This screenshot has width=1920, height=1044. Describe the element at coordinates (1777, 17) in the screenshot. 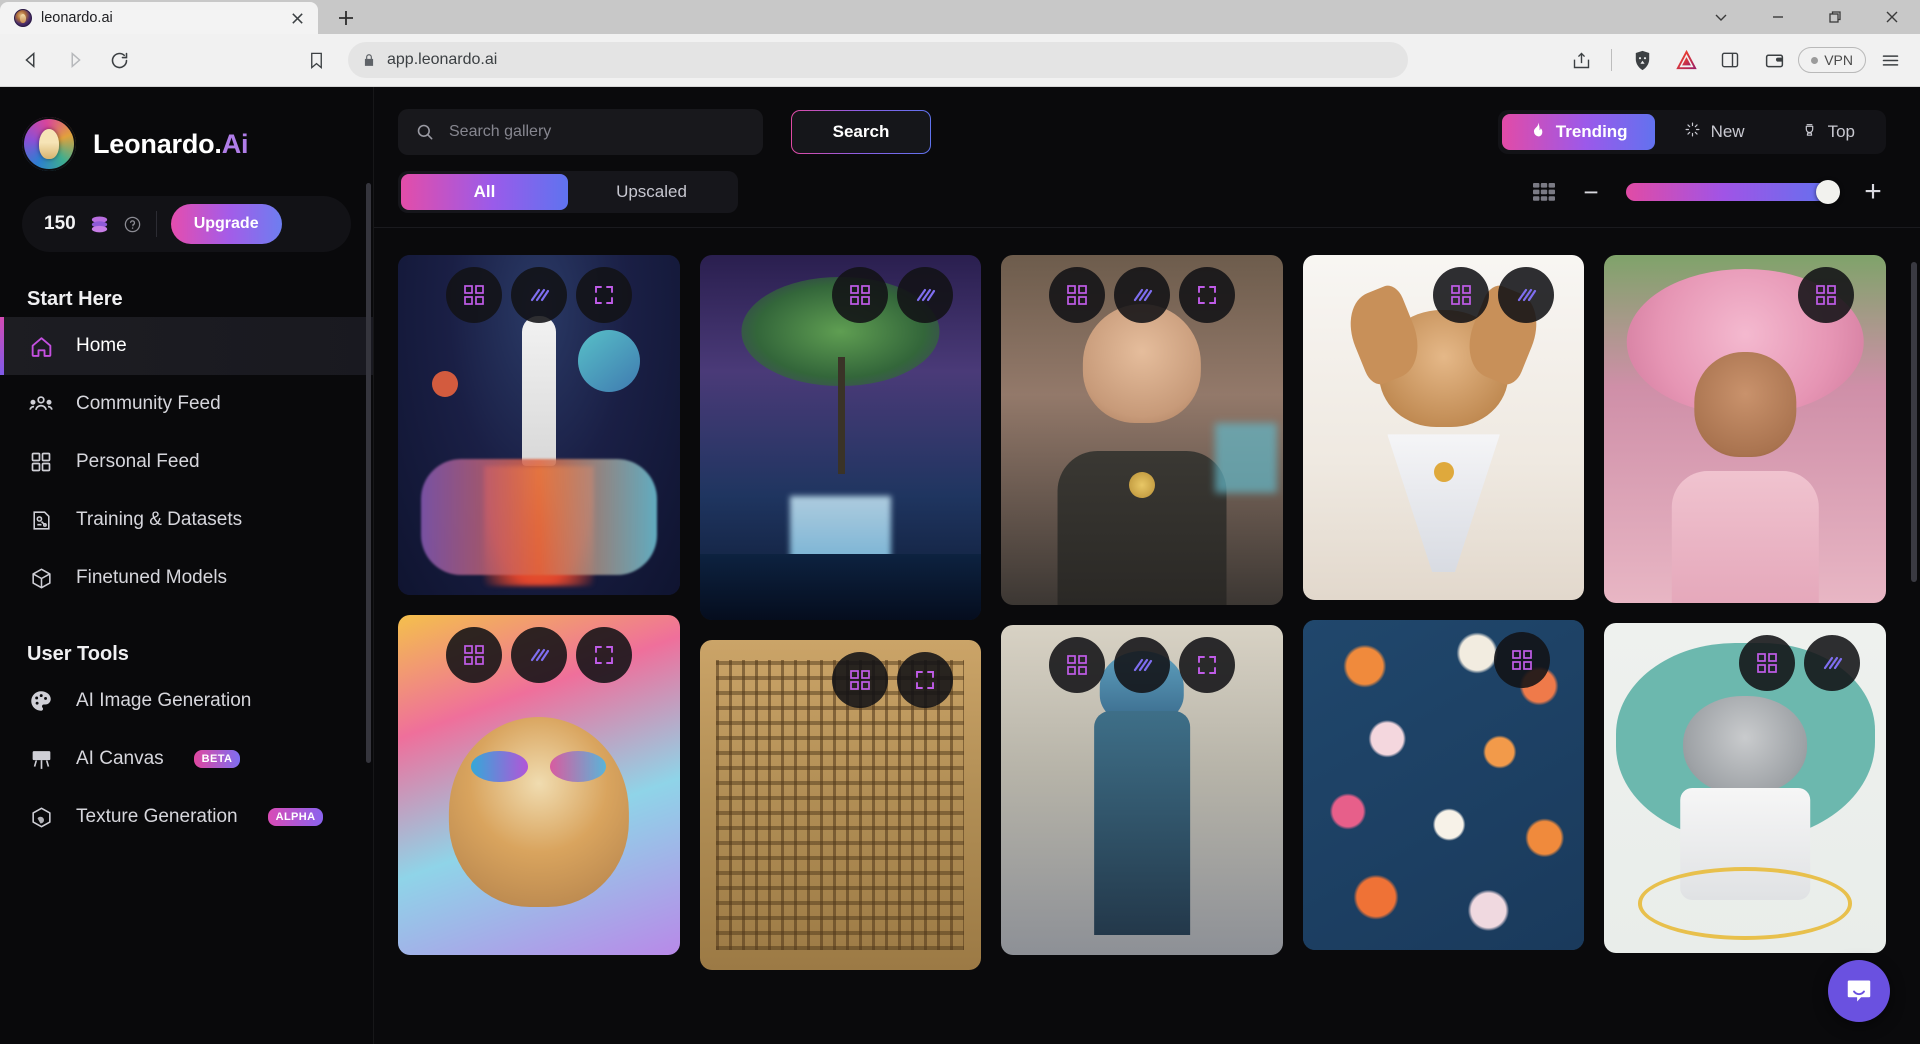

I see `minimize-icon` at that location.